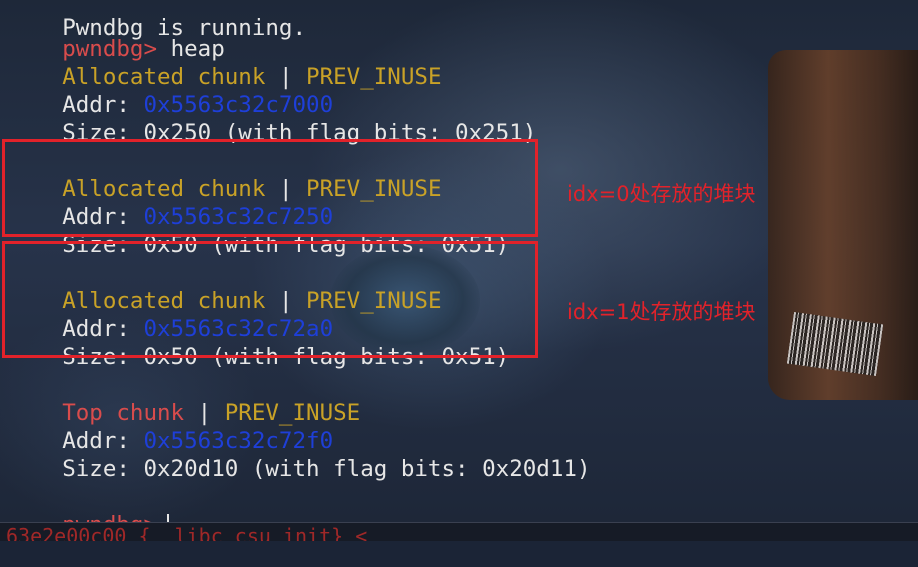 The width and height of the screenshot is (918, 567). What do you see at coordinates (270, 188) in the screenshot?
I see `highlight-box-idx0` at bounding box center [270, 188].